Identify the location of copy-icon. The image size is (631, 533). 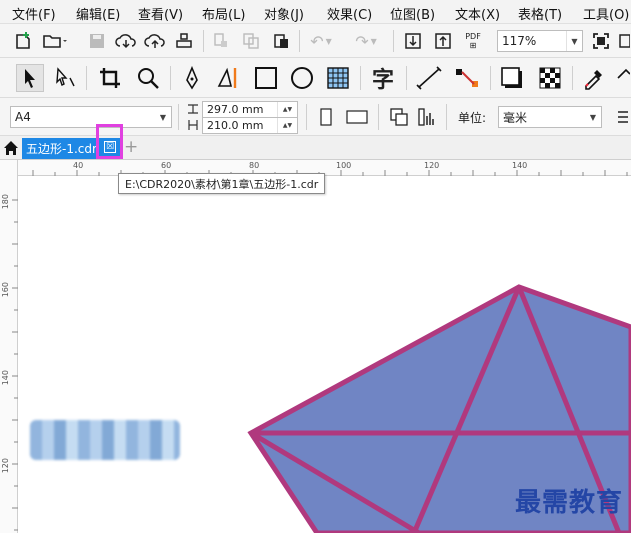
(251, 41).